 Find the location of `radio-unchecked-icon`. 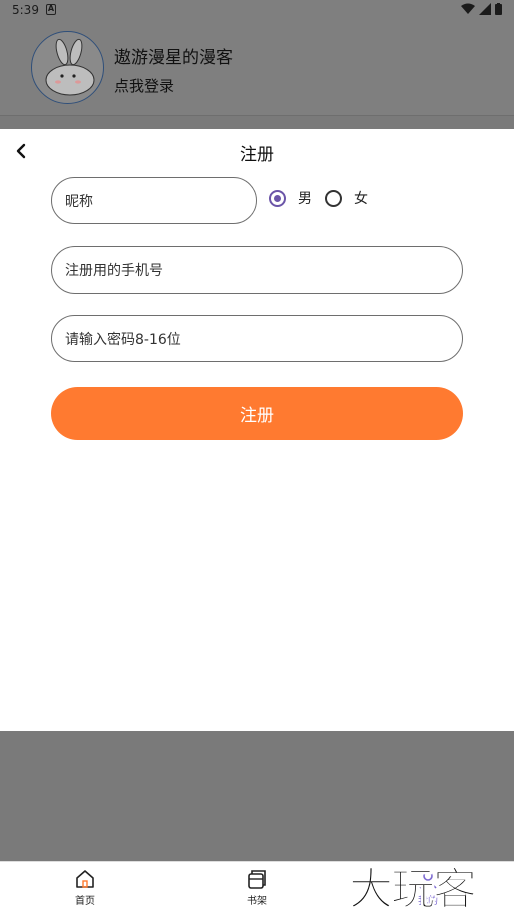

radio-unchecked-icon is located at coordinates (333, 198).